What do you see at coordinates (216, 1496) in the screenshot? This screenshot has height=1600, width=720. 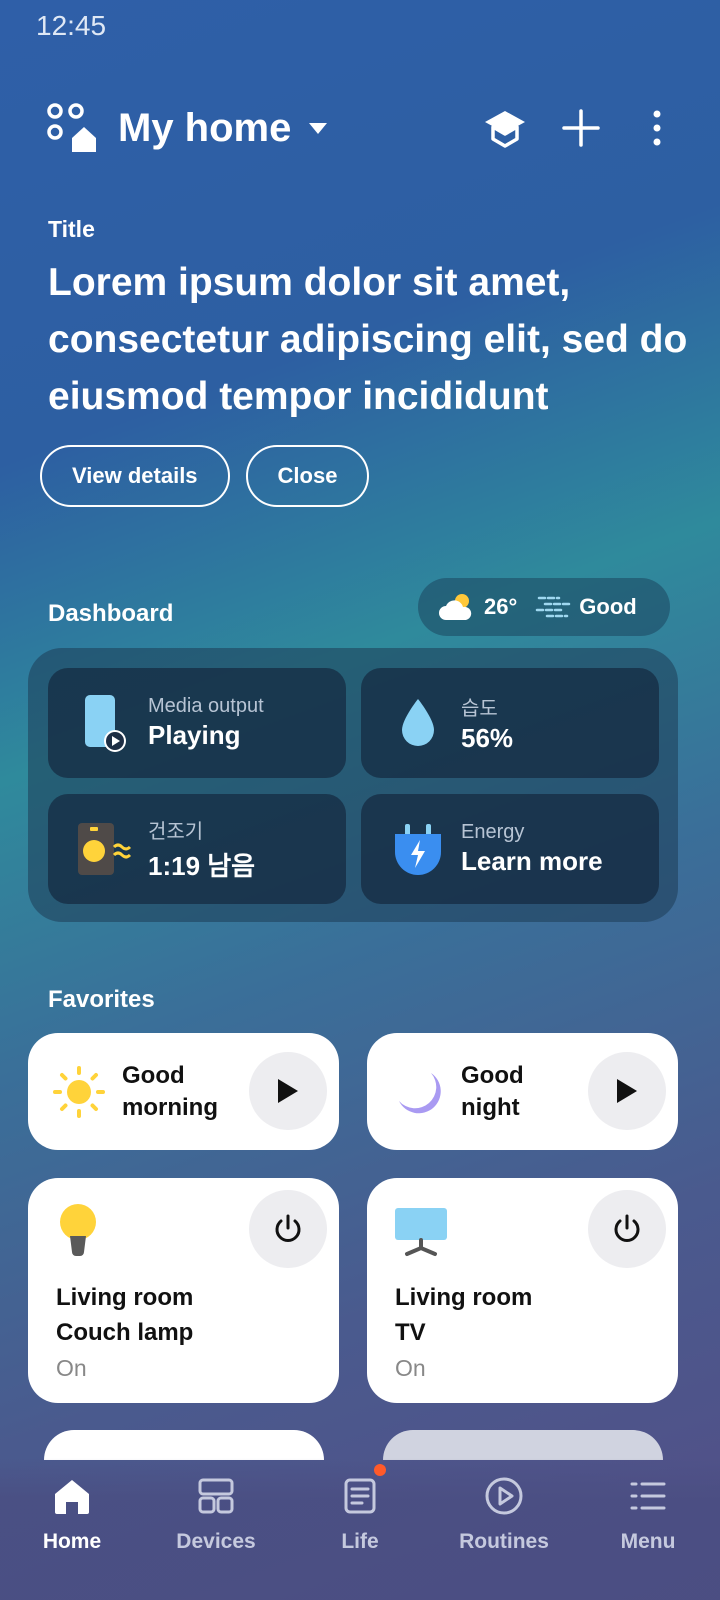 I see `devices-grid-icon` at bounding box center [216, 1496].